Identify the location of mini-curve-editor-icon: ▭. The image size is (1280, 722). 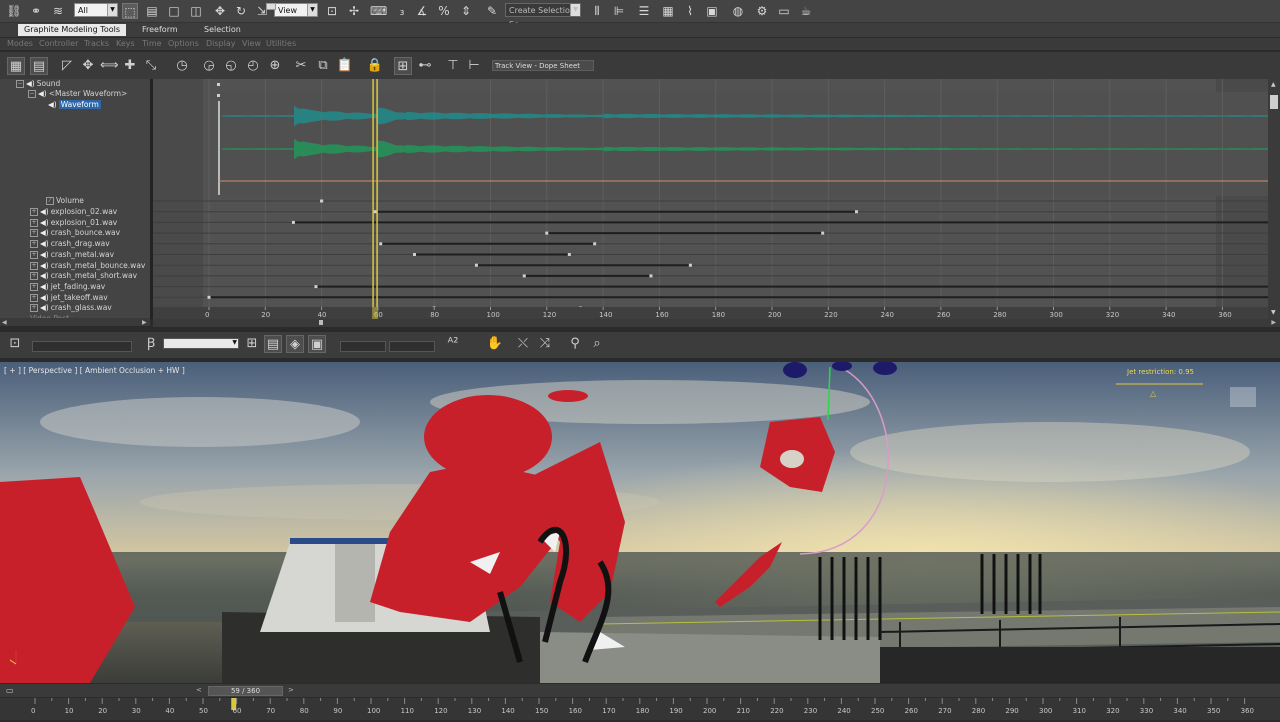
(10, 690).